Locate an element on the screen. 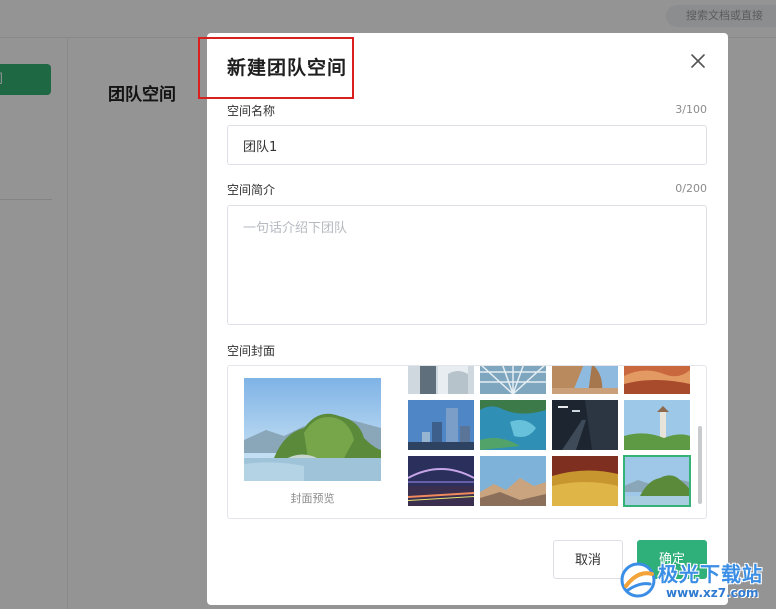 Image resolution: width=776 pixels, height=609 pixels. watermark-logo-icon is located at coordinates (638, 580).